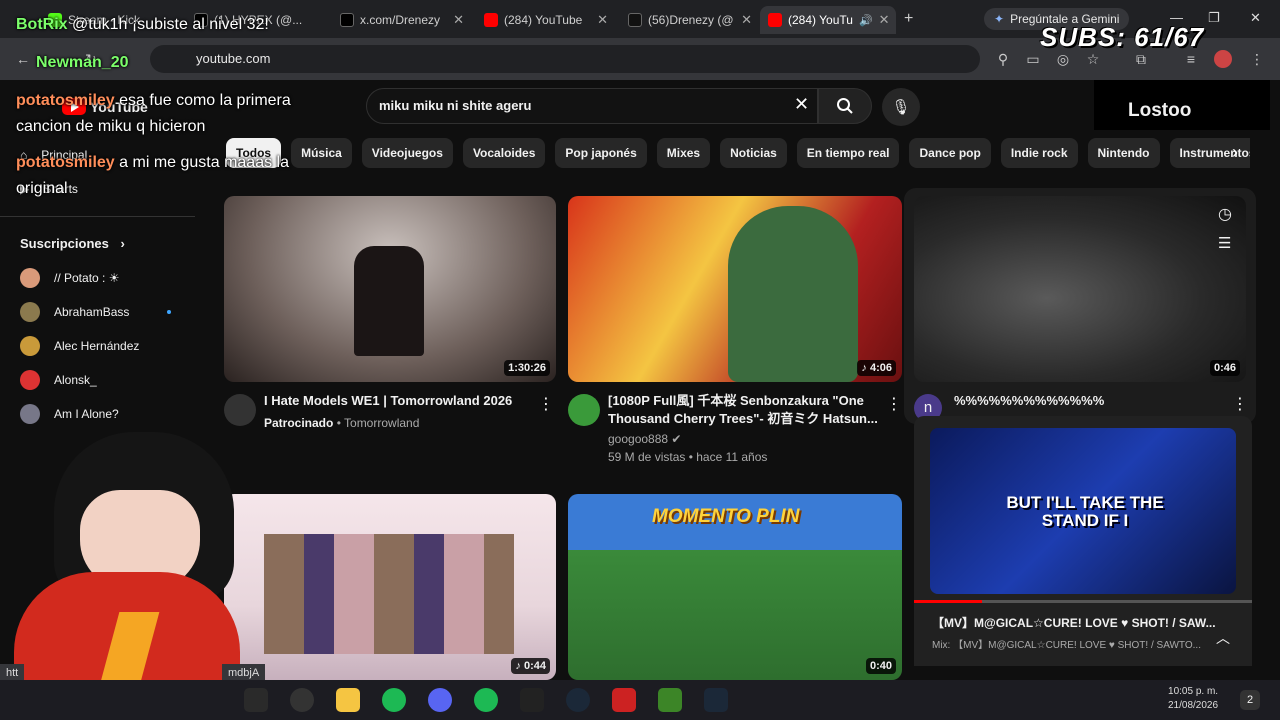  I want to click on chip: Indie rock, so click(1039, 153).